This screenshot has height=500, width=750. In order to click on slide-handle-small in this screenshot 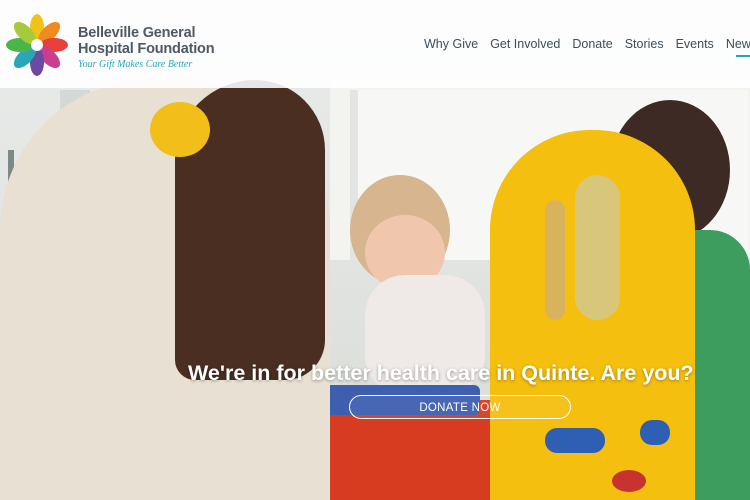, I will do `click(655, 432)`.